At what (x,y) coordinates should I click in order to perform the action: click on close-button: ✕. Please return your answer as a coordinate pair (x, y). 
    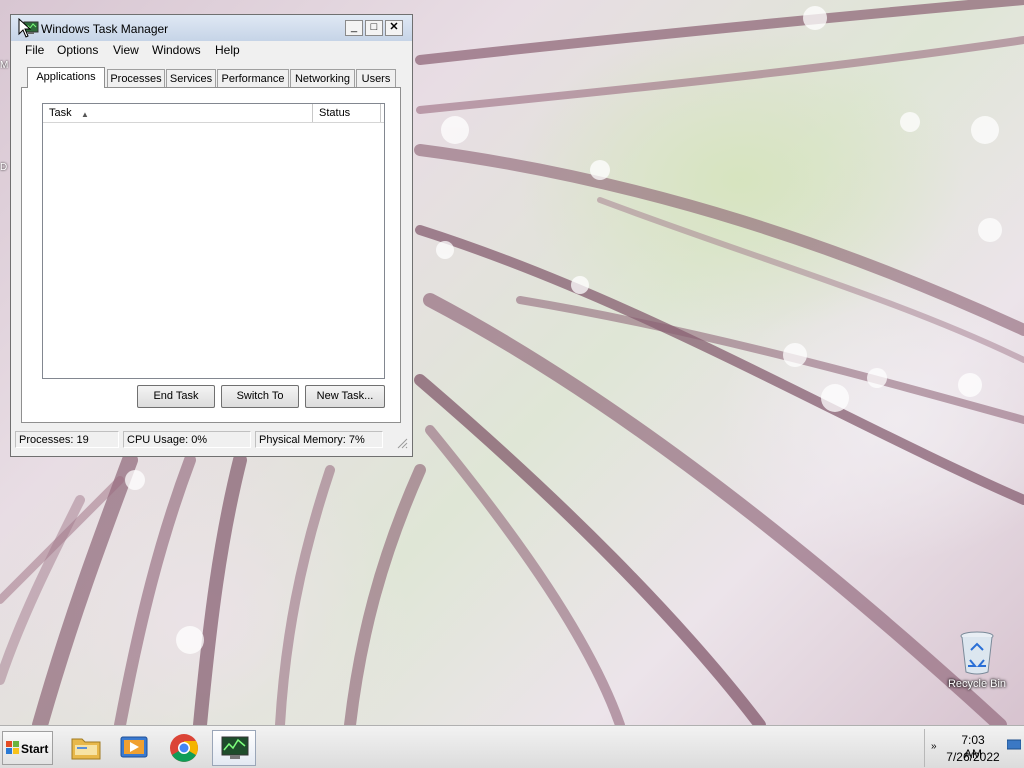
    Looking at the image, I should click on (394, 28).